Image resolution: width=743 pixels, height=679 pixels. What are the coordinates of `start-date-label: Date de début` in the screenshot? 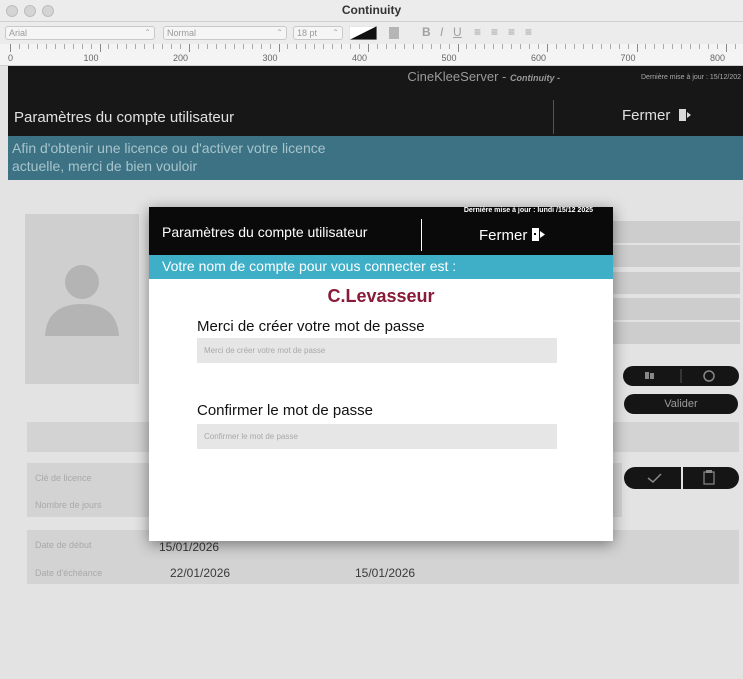 It's located at (63, 545).